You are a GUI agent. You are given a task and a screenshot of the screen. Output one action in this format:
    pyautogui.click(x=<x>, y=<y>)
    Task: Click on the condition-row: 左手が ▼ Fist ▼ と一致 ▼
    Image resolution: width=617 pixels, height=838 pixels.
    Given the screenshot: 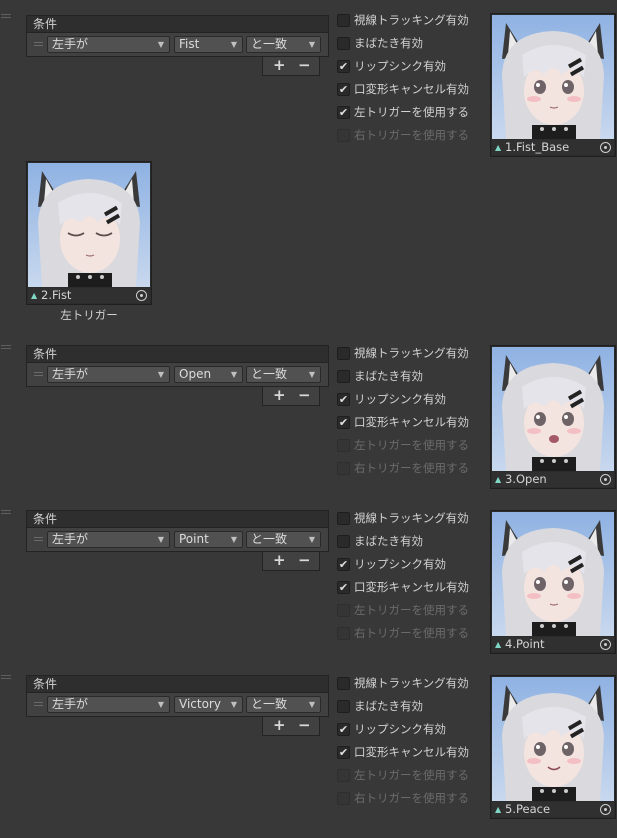 What is the action you would take?
    pyautogui.click(x=177, y=45)
    